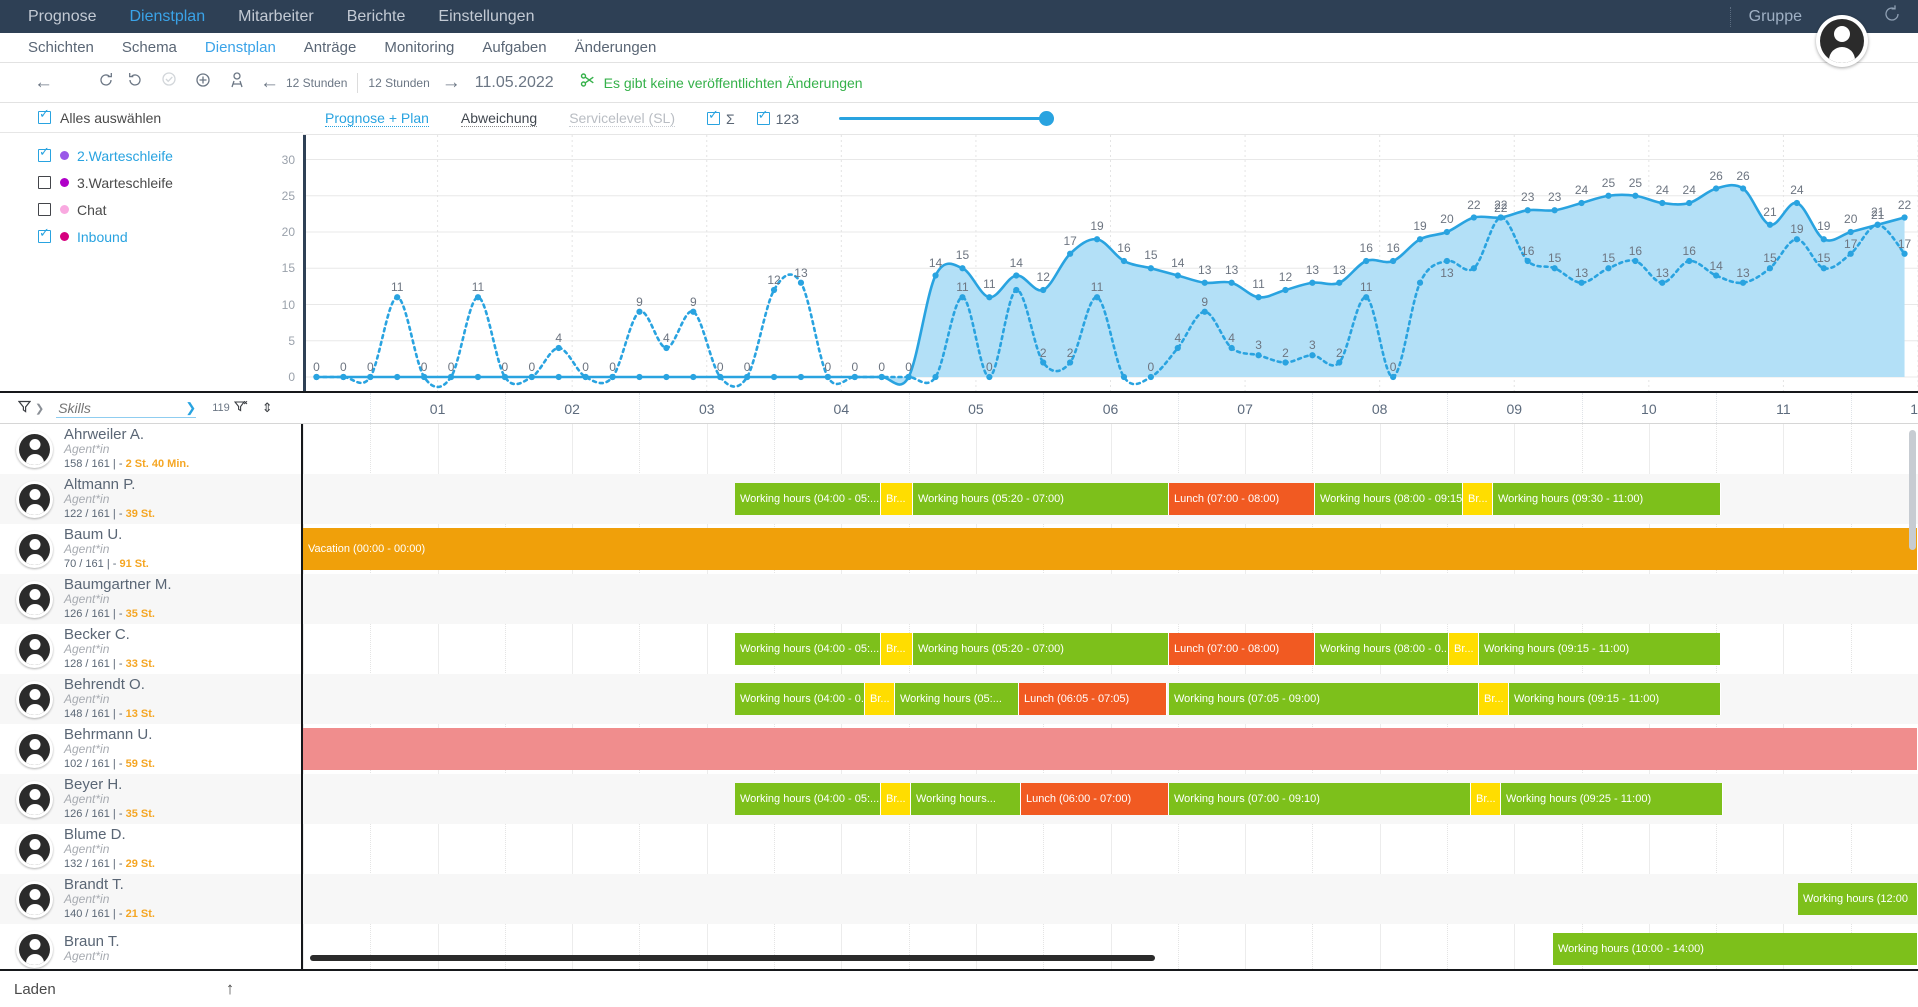 The height and width of the screenshot is (1007, 1918). I want to click on tab-antraege: Anträge, so click(330, 47).